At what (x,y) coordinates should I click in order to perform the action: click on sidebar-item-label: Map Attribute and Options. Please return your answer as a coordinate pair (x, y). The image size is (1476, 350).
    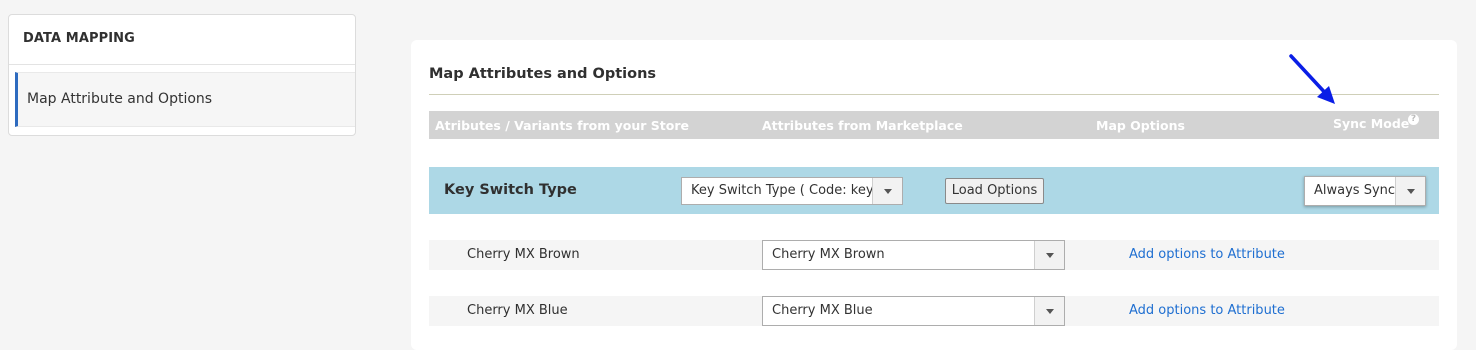
    Looking at the image, I should click on (120, 99).